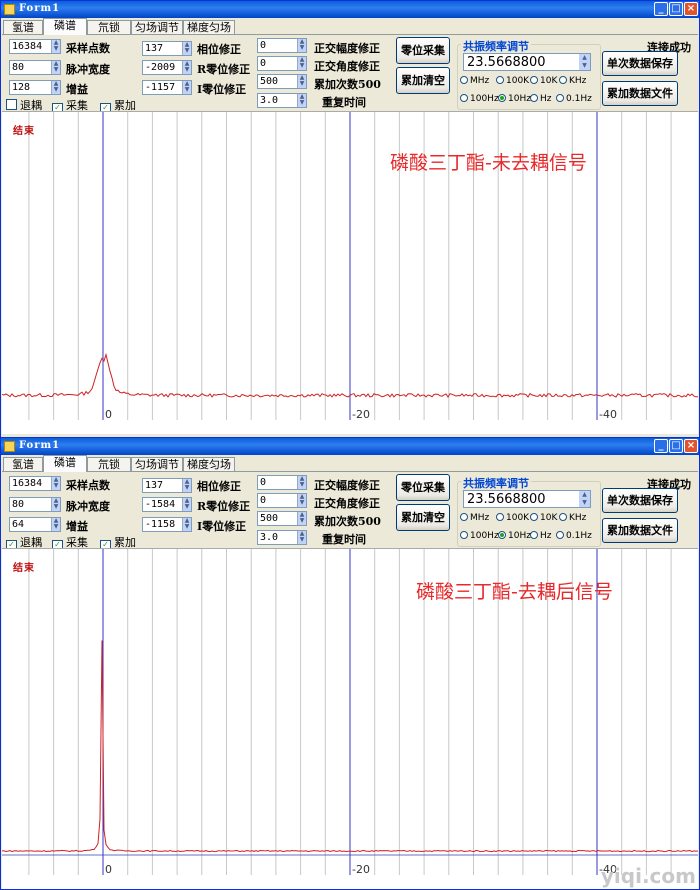  What do you see at coordinates (167, 504) in the screenshot?
I see `r-zero-spinner: -1584 ▲ ▼` at bounding box center [167, 504].